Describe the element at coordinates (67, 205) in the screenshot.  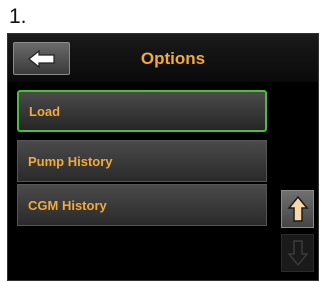
I see `menu-item-label: CGM History` at that location.